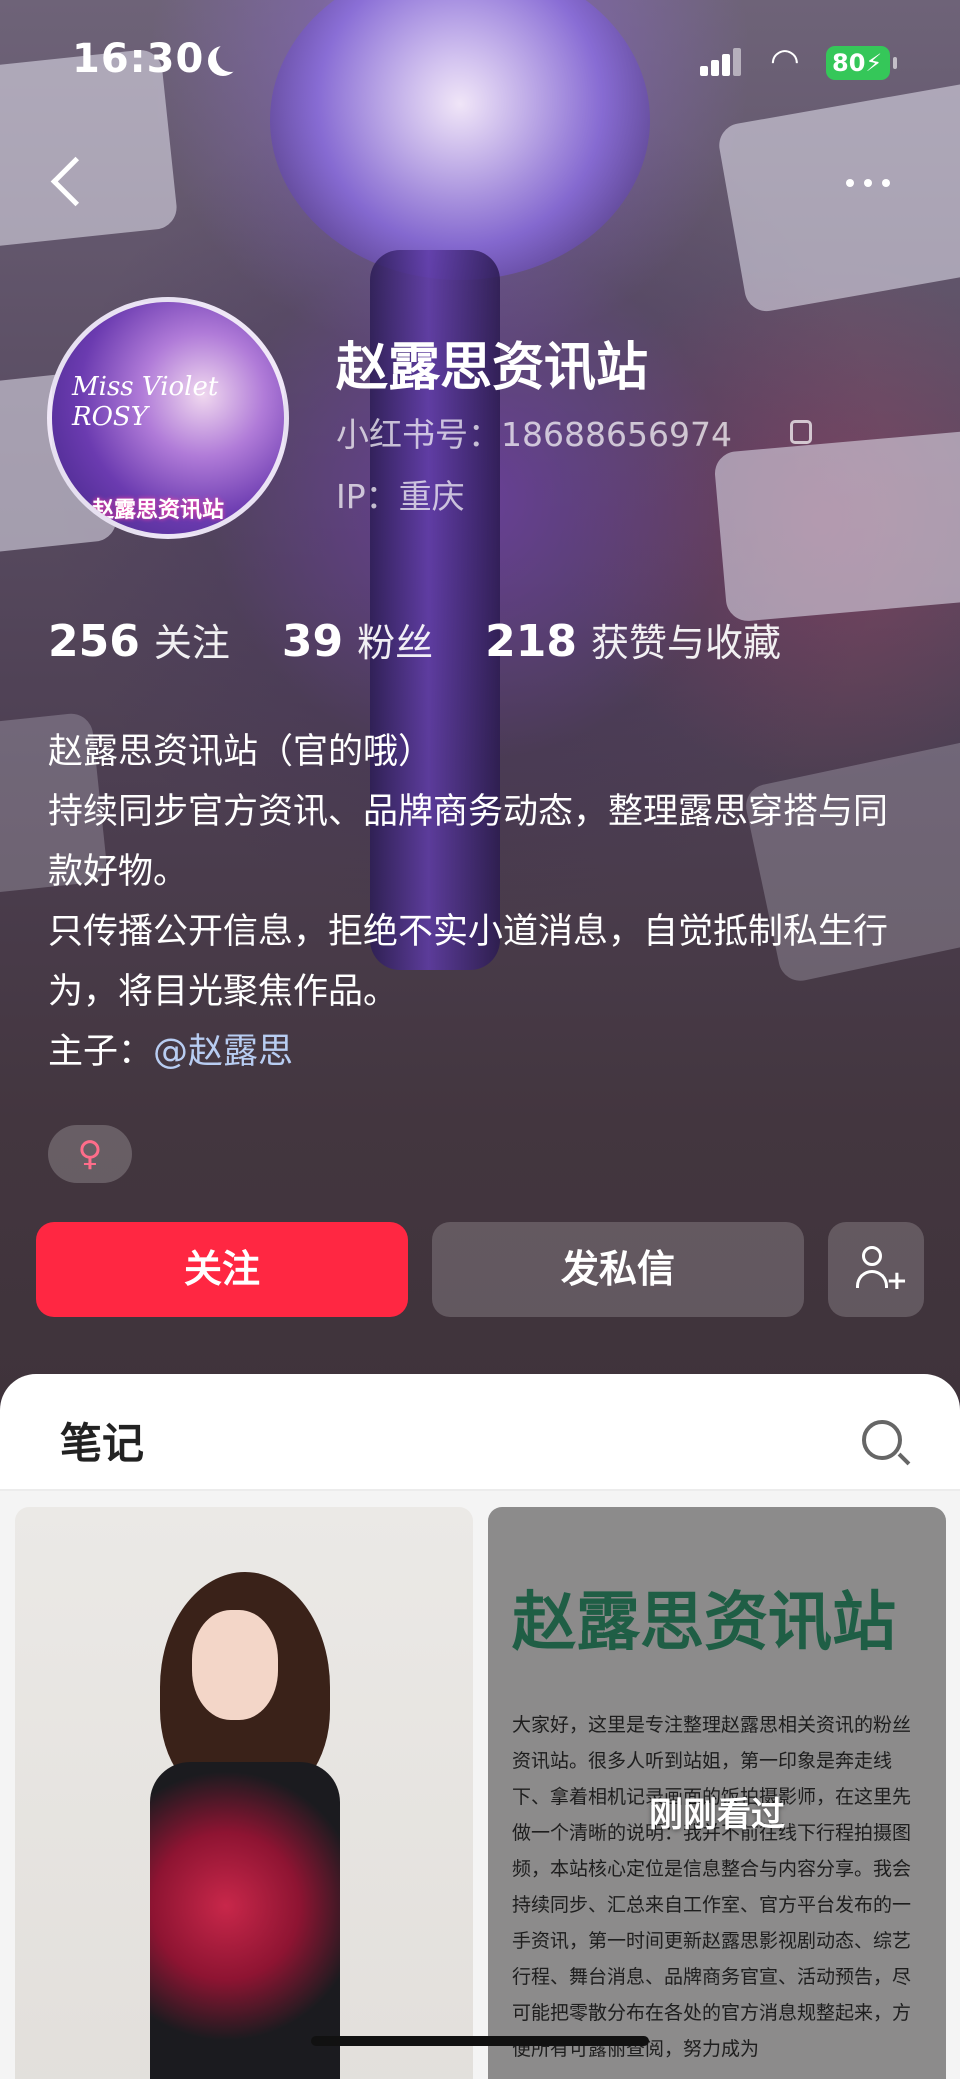 This screenshot has height=2079, width=960. What do you see at coordinates (468, 962) in the screenshot?
I see `bio-line: 只传播公开信息，拒绝不实小道消息，自觉抵制私生行为，将目光聚焦作品。` at bounding box center [468, 962].